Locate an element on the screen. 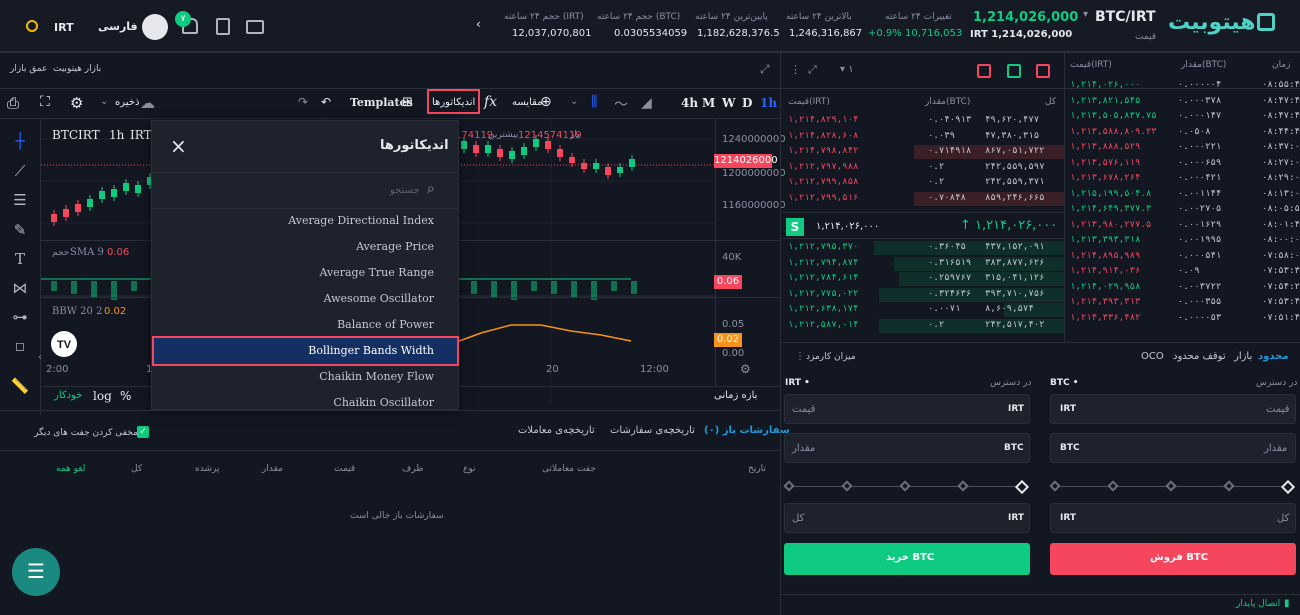  wallet-icon is located at coordinates (255, 27).